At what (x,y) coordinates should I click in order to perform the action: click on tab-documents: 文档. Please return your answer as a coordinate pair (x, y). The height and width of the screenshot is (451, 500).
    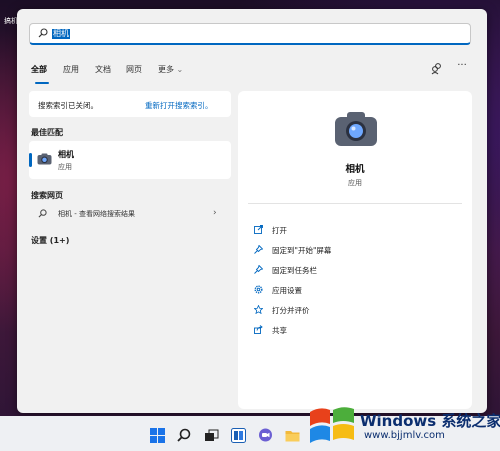
    Looking at the image, I should click on (103, 69).